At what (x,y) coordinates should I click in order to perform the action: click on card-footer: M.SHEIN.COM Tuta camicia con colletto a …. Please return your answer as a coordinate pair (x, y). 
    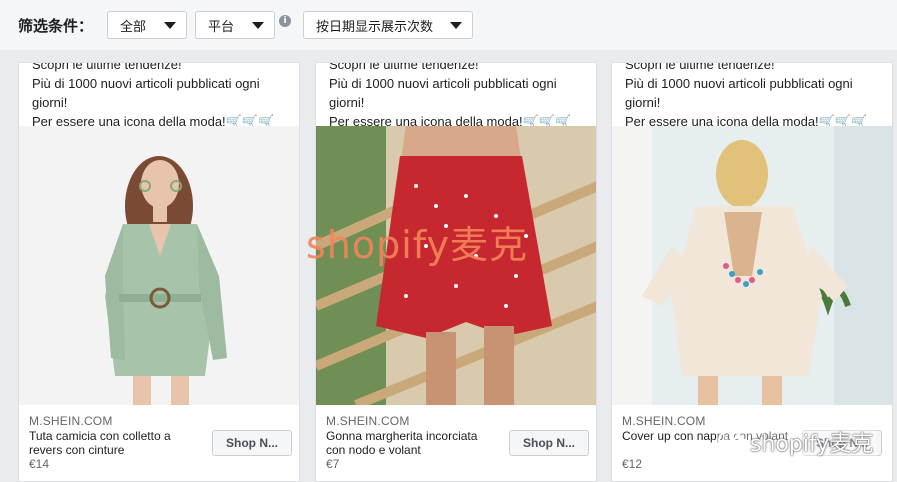
    Looking at the image, I should click on (159, 443).